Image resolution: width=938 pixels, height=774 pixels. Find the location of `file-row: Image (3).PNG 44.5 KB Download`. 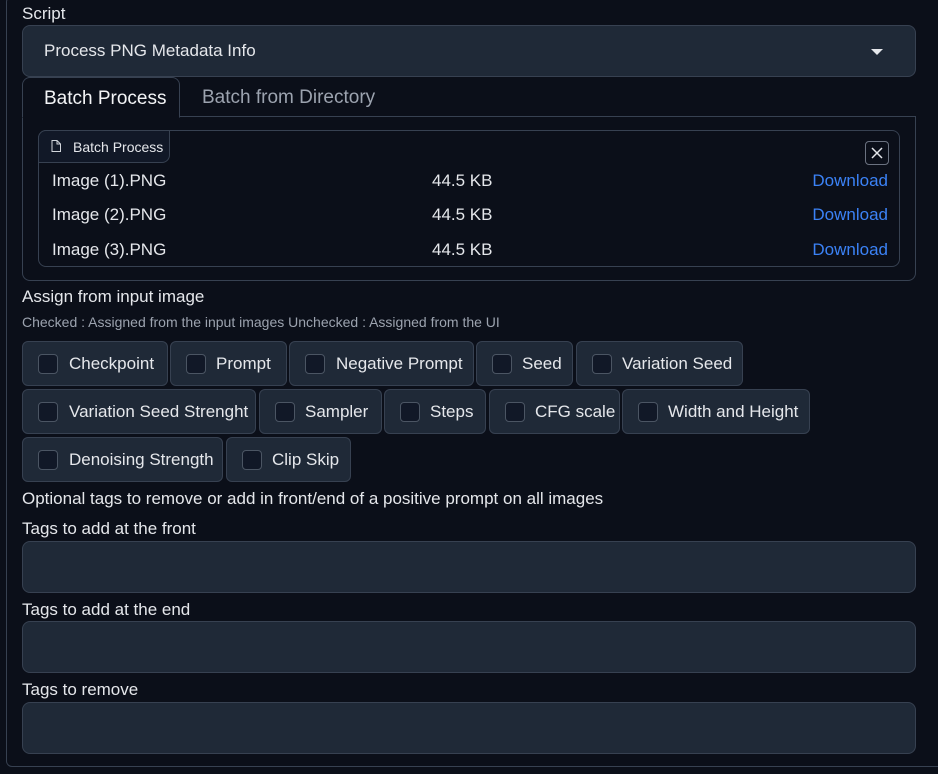

file-row: Image (3).PNG 44.5 KB Download is located at coordinates (470, 255).